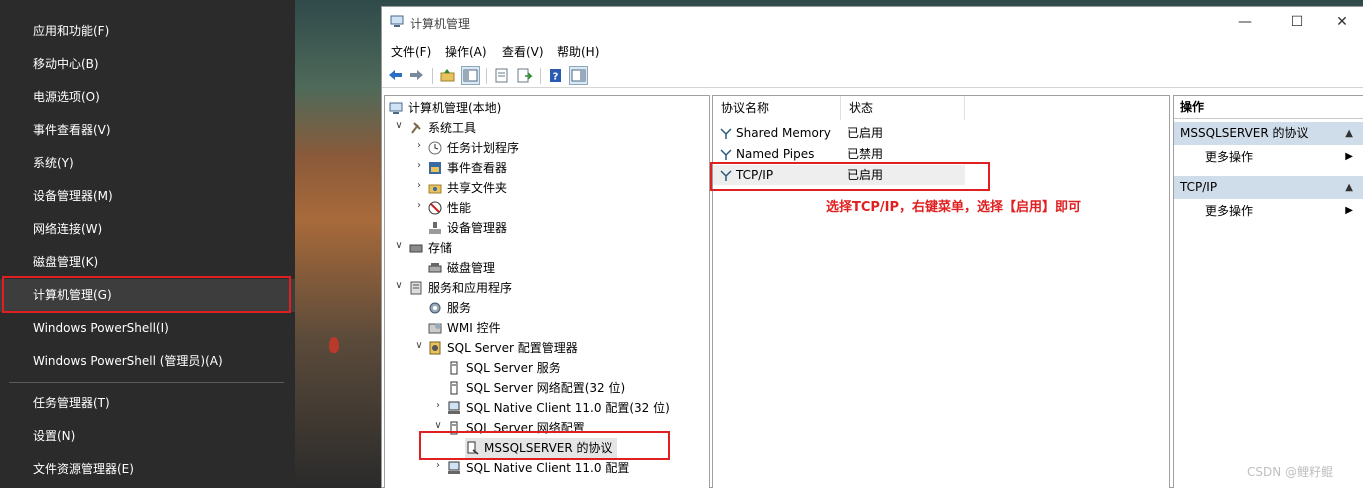  What do you see at coordinates (544, 445) in the screenshot?
I see `highlight-box-mssql-protocols` at bounding box center [544, 445].